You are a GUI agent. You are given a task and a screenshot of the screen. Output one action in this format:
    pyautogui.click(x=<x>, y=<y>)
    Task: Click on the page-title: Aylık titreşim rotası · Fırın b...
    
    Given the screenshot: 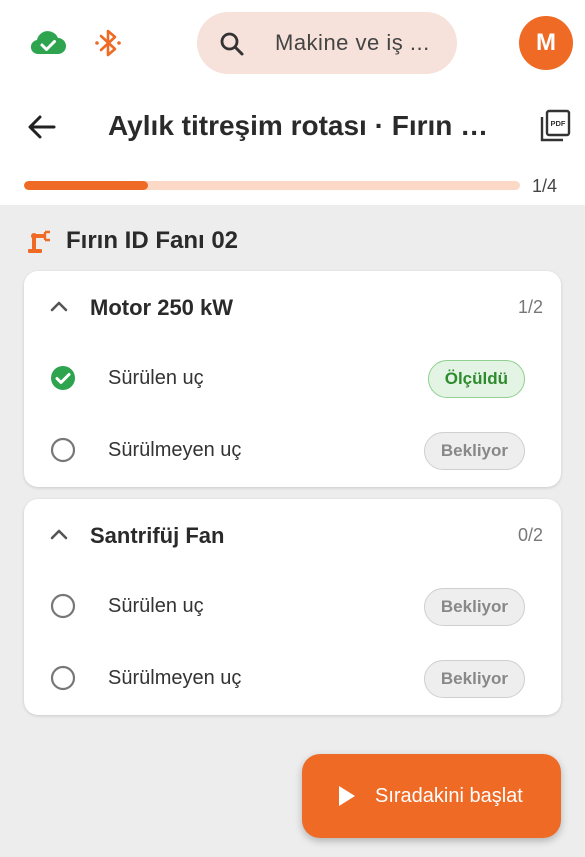 What is the action you would take?
    pyautogui.click(x=299, y=125)
    